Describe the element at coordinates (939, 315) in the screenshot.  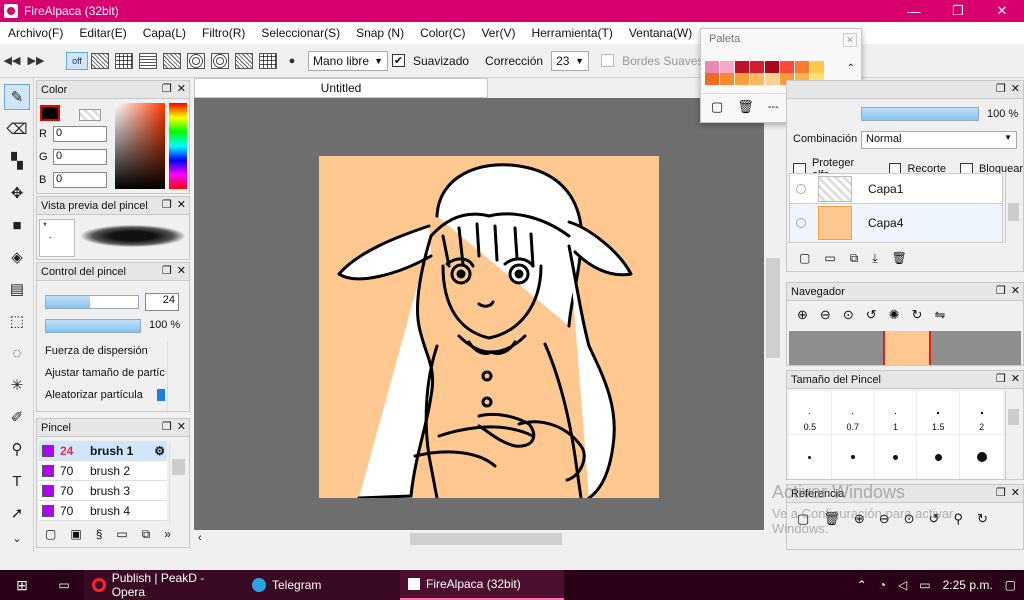
I see `flip-icon: ⇋` at that location.